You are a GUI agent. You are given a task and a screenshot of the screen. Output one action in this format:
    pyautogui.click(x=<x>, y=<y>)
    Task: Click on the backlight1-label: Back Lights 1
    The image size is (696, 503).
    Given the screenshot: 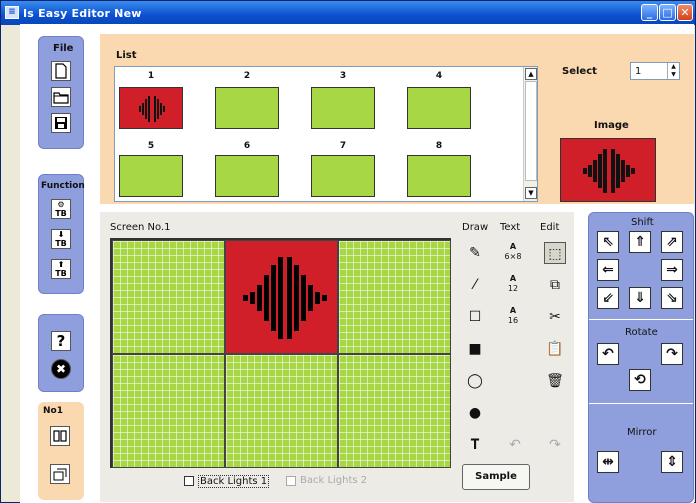 What is the action you would take?
    pyautogui.click(x=234, y=481)
    